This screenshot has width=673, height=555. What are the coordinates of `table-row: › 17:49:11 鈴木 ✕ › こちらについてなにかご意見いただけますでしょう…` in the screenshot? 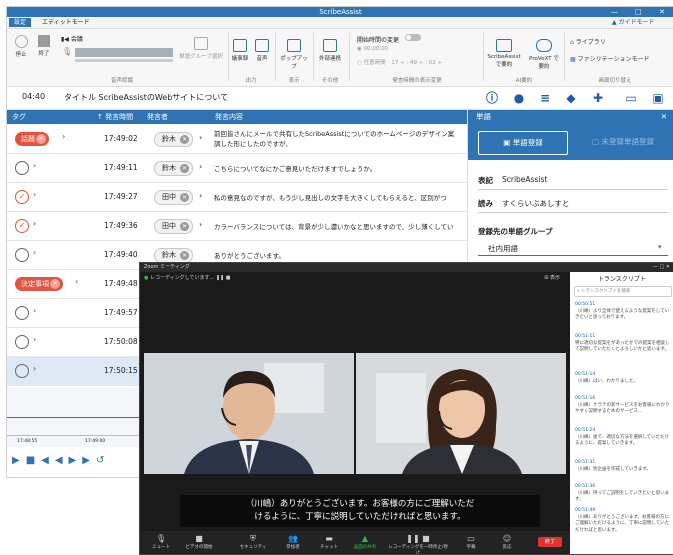 It's located at (237, 168).